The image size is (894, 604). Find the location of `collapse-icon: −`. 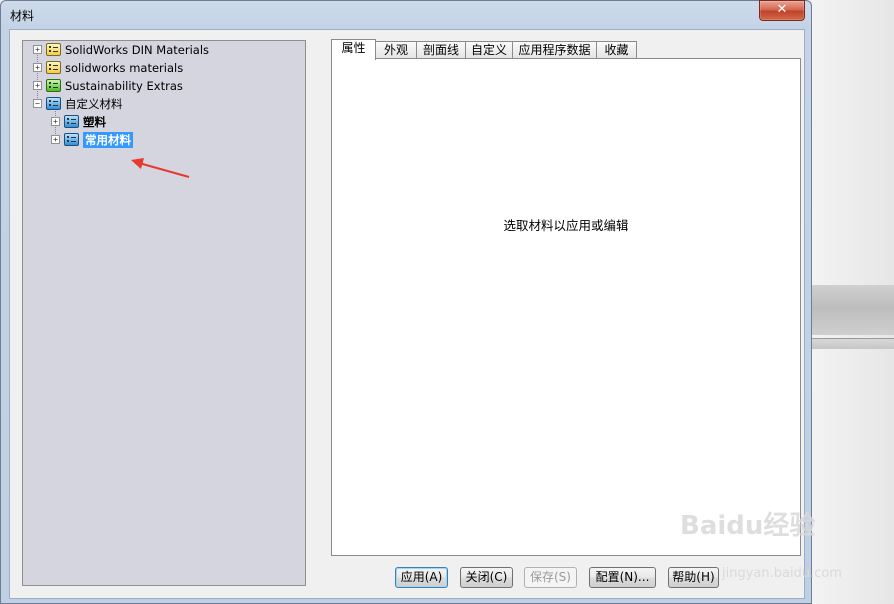

collapse-icon: − is located at coordinates (37, 103).